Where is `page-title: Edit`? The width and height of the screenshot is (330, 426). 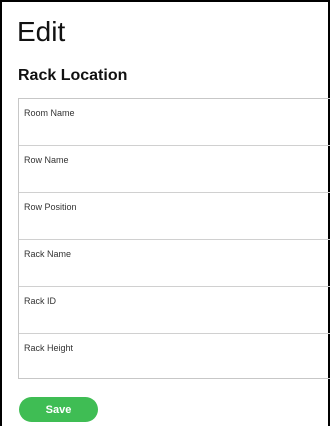
page-title: Edit is located at coordinates (41, 31).